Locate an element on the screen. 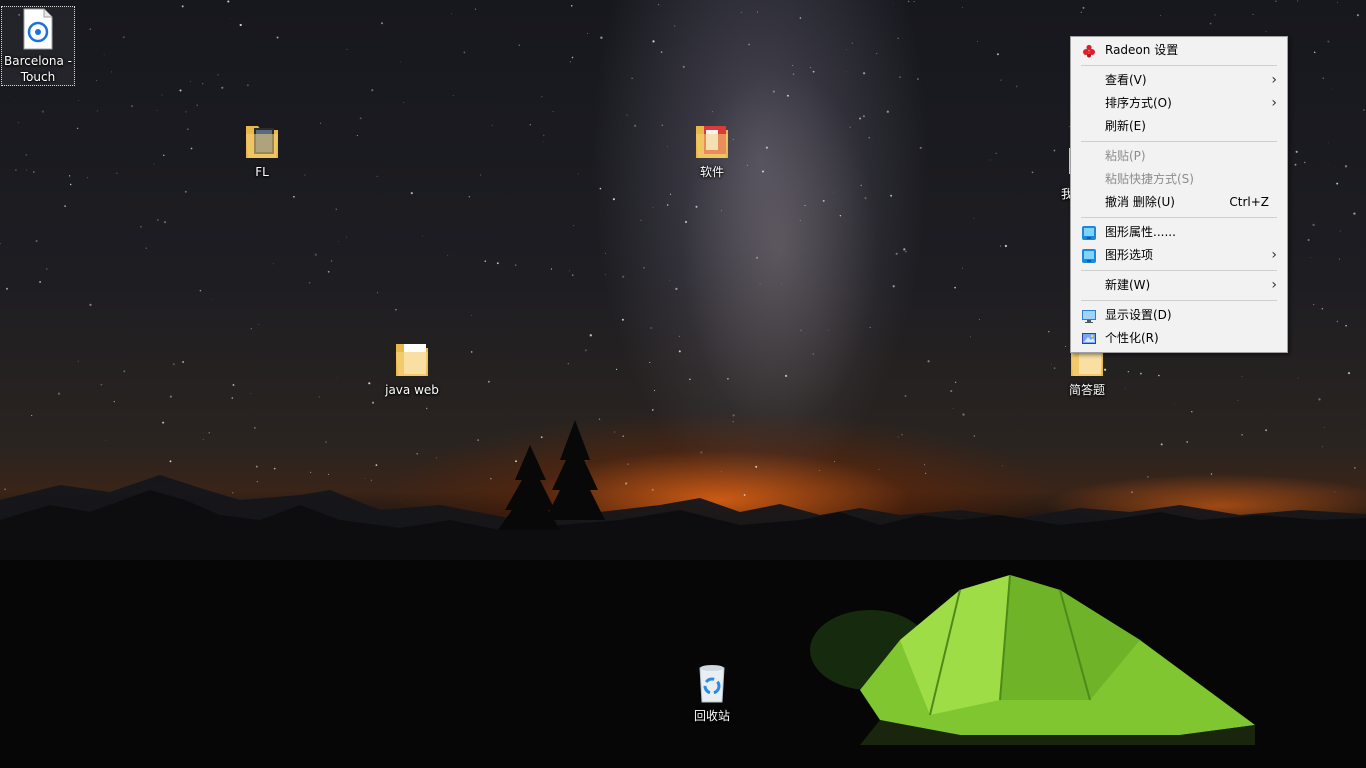 This screenshot has width=1366, height=768. recycle-bin-icon is located at coordinates (712, 684).